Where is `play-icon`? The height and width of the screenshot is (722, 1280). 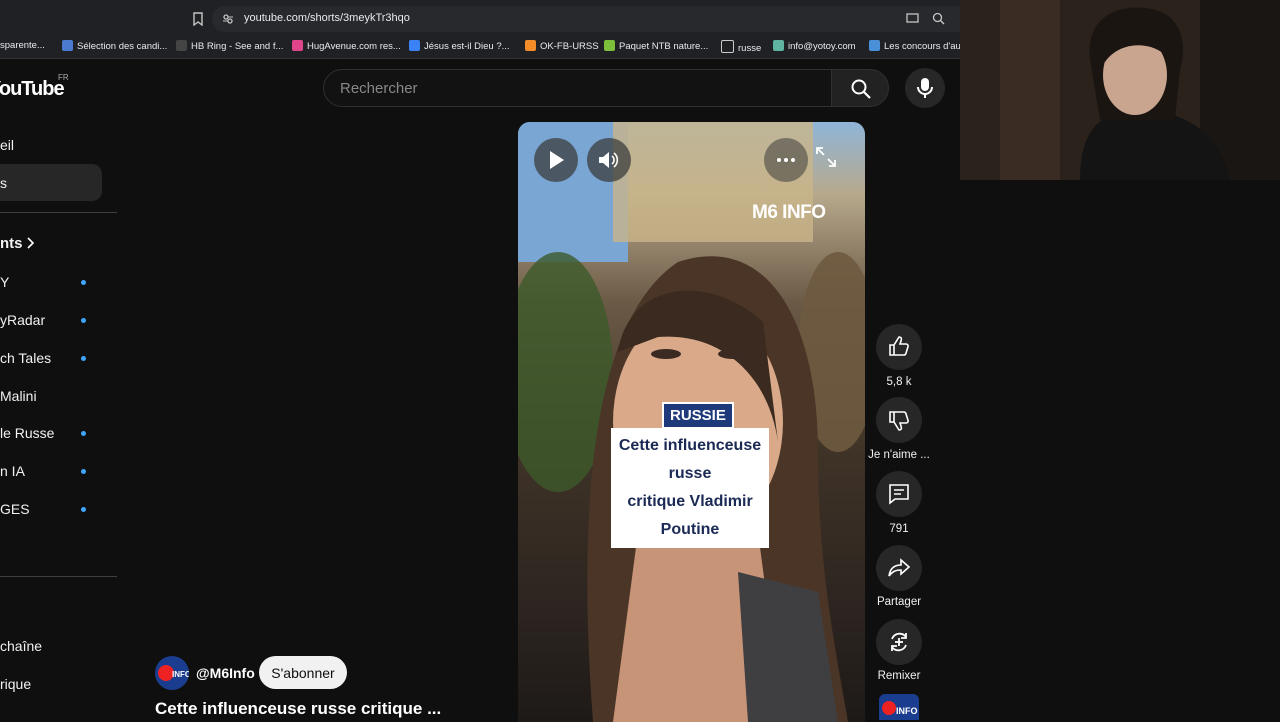
play-icon is located at coordinates (557, 160).